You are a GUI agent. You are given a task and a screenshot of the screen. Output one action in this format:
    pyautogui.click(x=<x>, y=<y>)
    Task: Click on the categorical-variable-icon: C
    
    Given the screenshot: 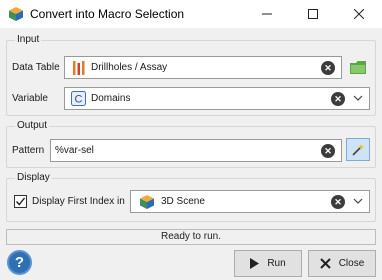 What is the action you would take?
    pyautogui.click(x=78, y=98)
    